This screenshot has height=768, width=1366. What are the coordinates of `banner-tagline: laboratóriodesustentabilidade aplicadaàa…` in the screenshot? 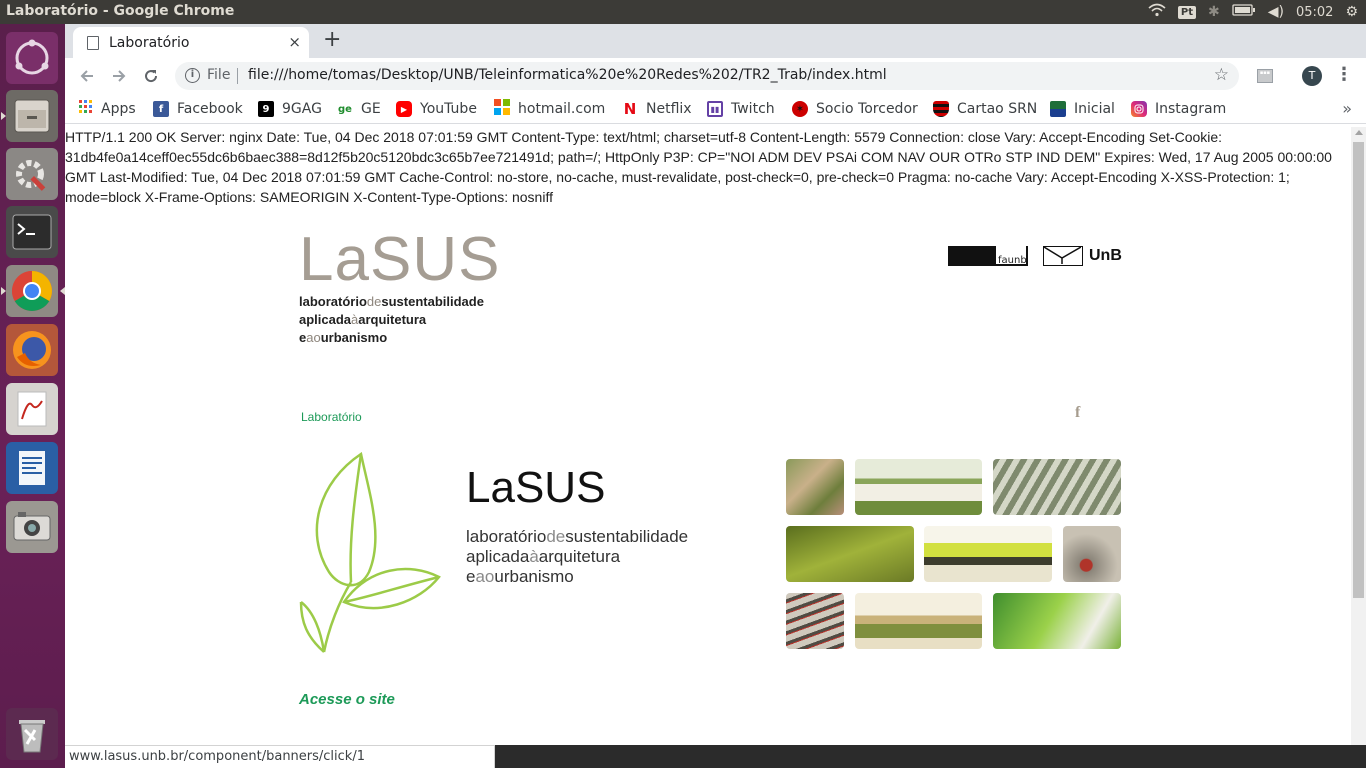 It's located at (577, 556).